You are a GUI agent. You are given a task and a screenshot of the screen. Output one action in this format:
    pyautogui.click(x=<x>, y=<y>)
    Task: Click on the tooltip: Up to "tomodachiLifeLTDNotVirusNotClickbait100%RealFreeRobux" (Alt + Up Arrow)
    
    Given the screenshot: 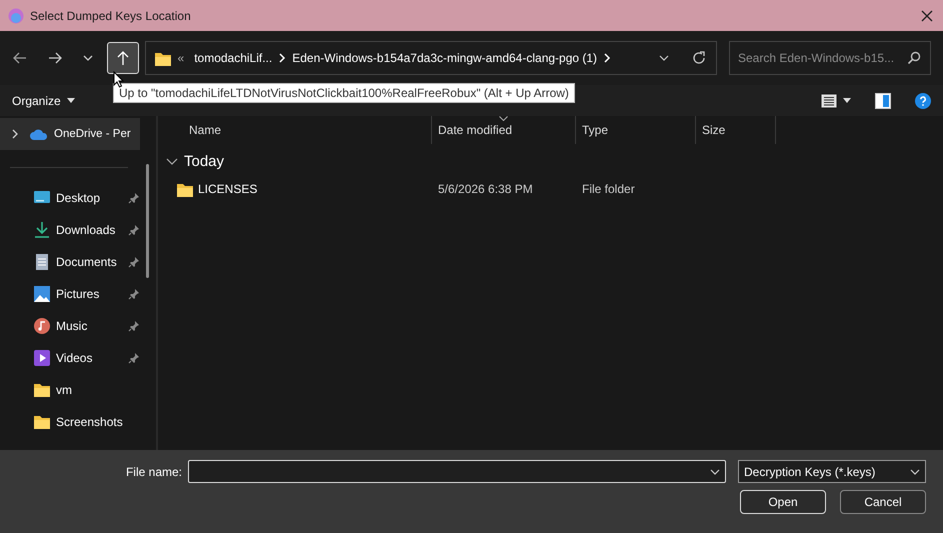 What is the action you would take?
    pyautogui.click(x=344, y=93)
    